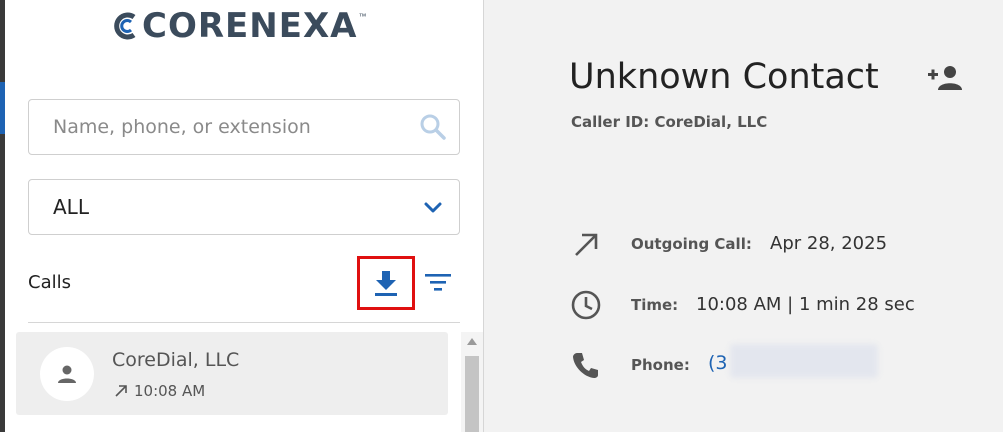 This screenshot has height=432, width=1003. I want to click on scroll-up-arrow-icon, so click(472, 341).